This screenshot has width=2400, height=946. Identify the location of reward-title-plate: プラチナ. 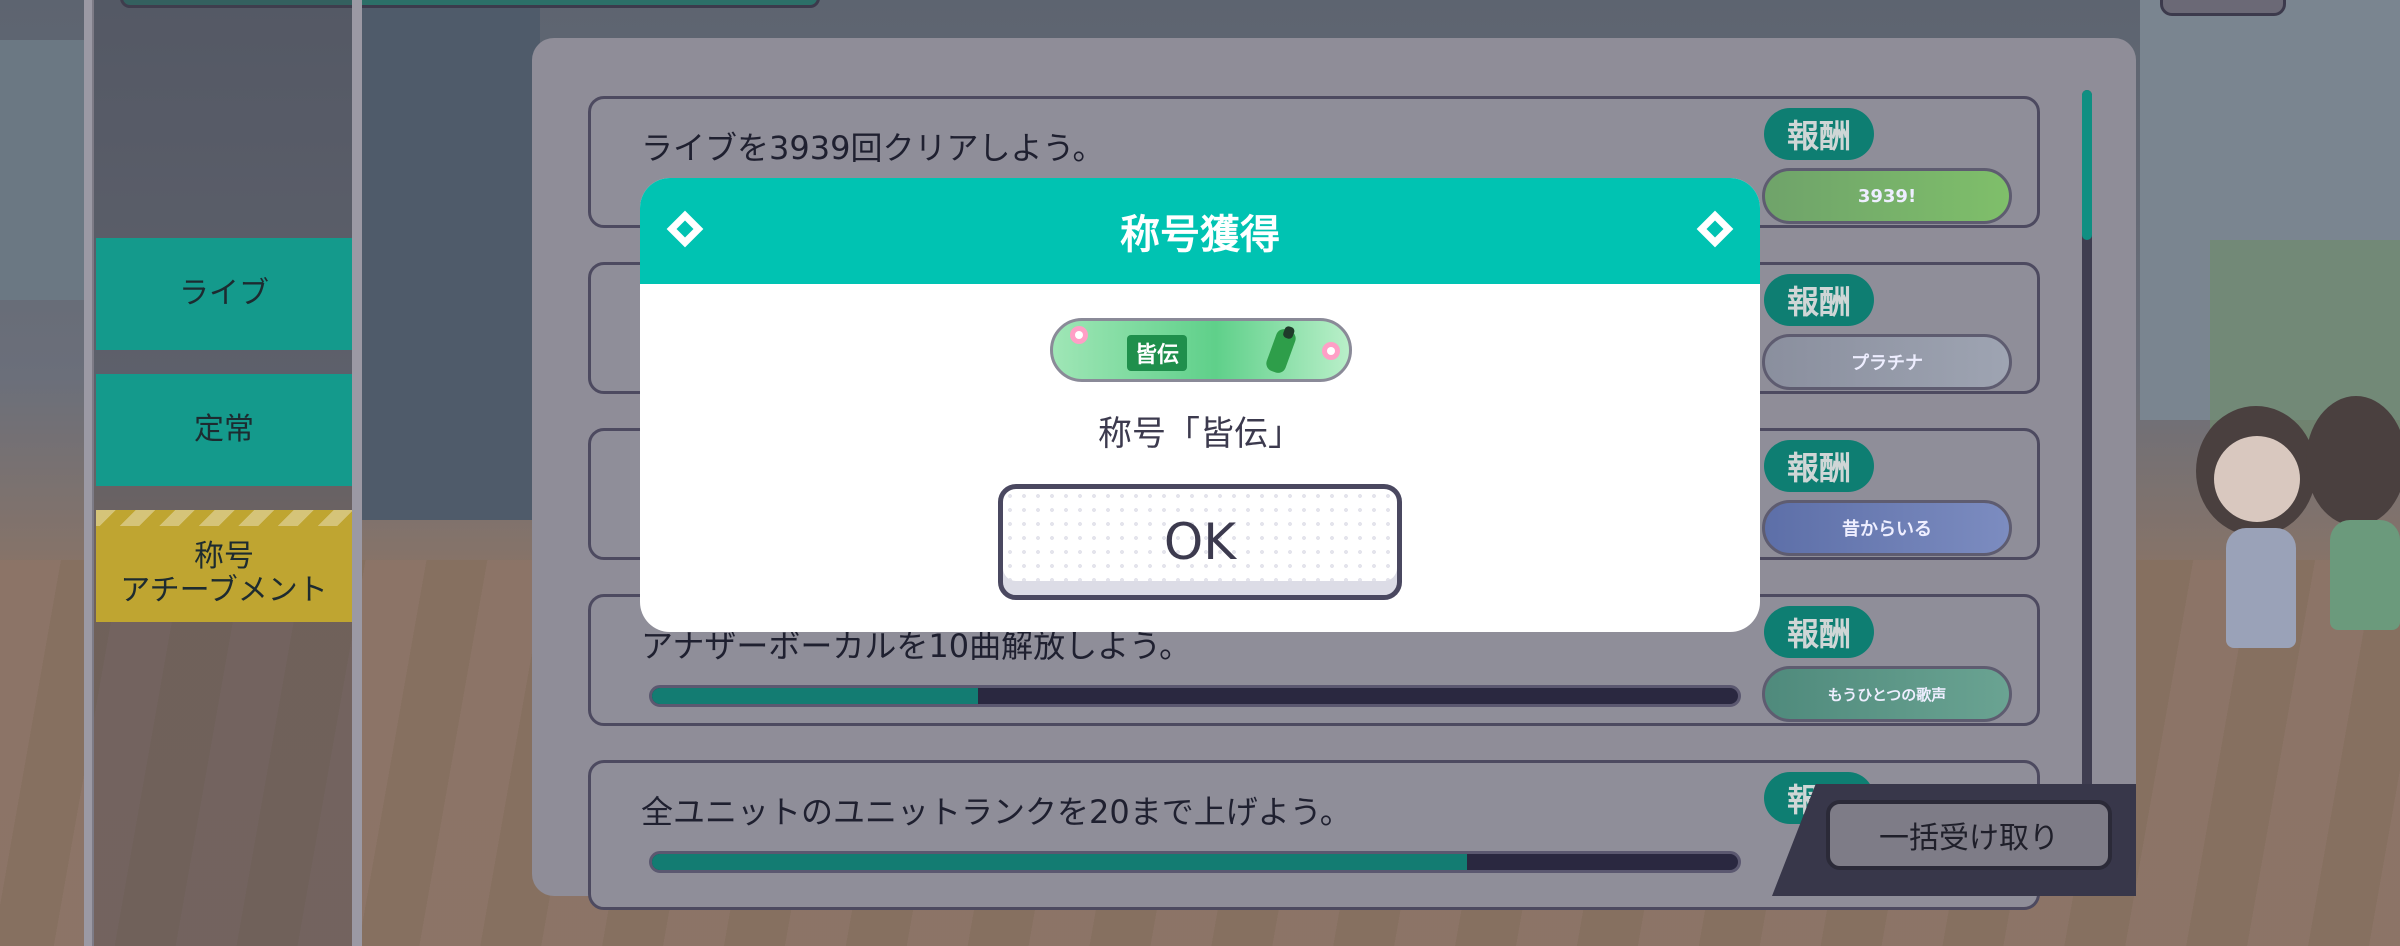
(1887, 362).